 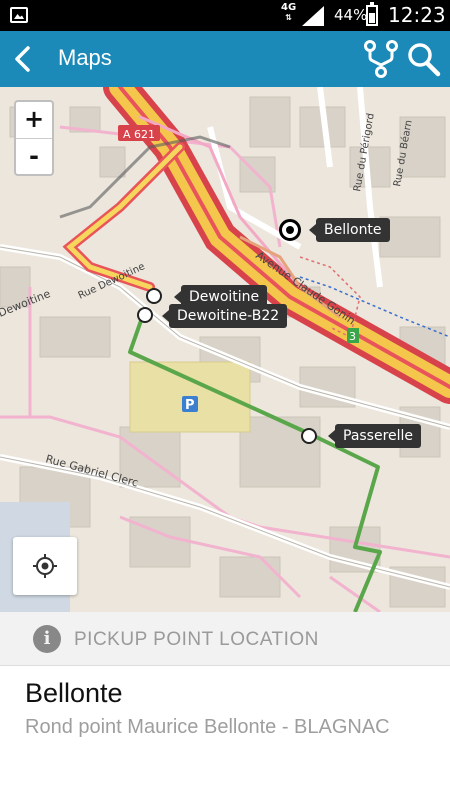 What do you see at coordinates (351, 15) in the screenshot?
I see `battery-percent: 44%` at bounding box center [351, 15].